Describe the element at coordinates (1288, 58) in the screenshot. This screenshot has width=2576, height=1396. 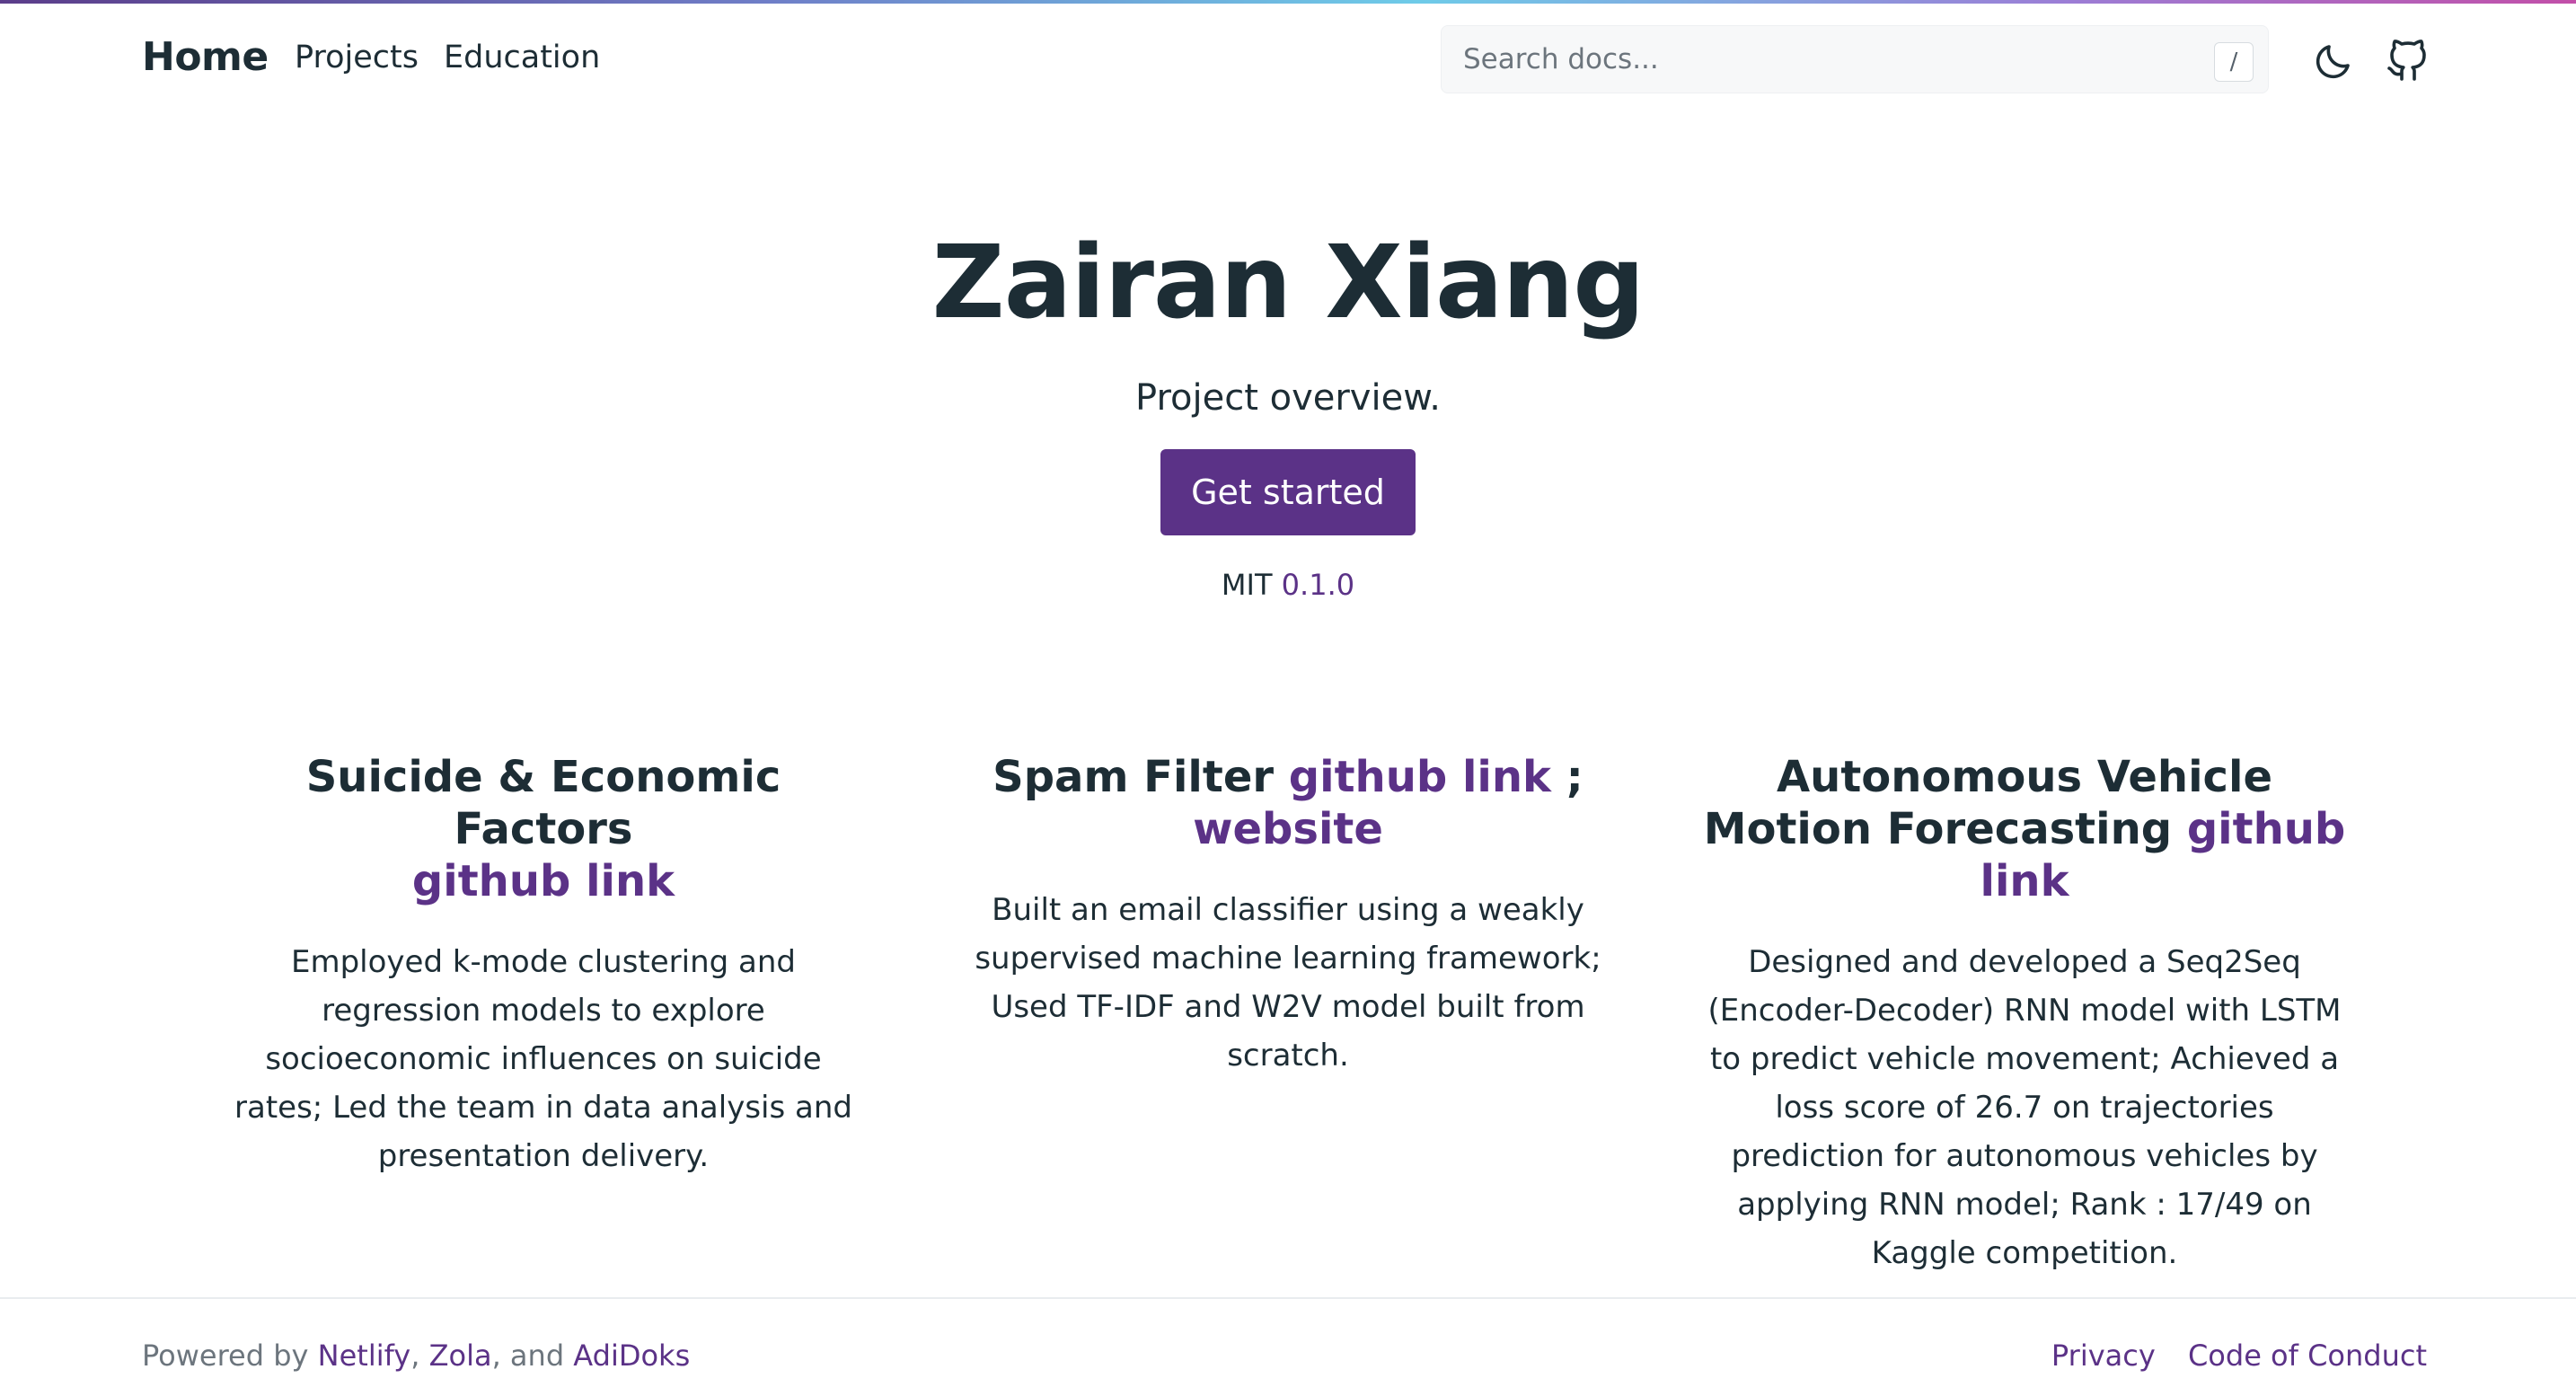
I see `navbar: Home Projects Education /` at that location.